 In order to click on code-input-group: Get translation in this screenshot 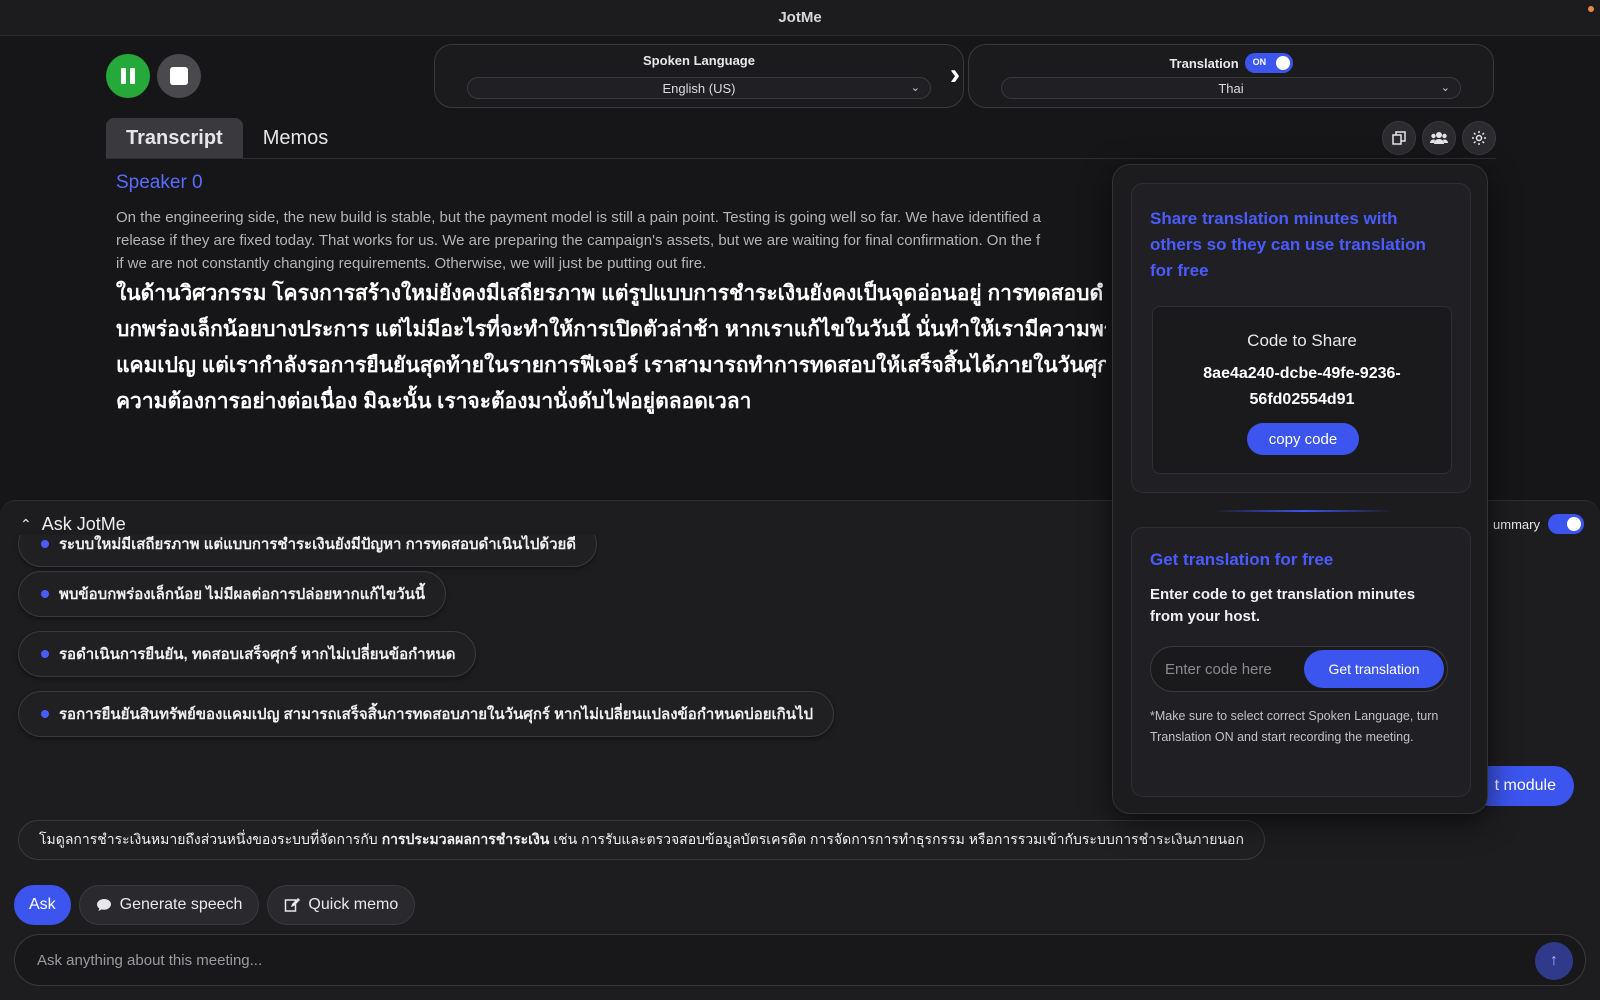, I will do `click(1299, 669)`.